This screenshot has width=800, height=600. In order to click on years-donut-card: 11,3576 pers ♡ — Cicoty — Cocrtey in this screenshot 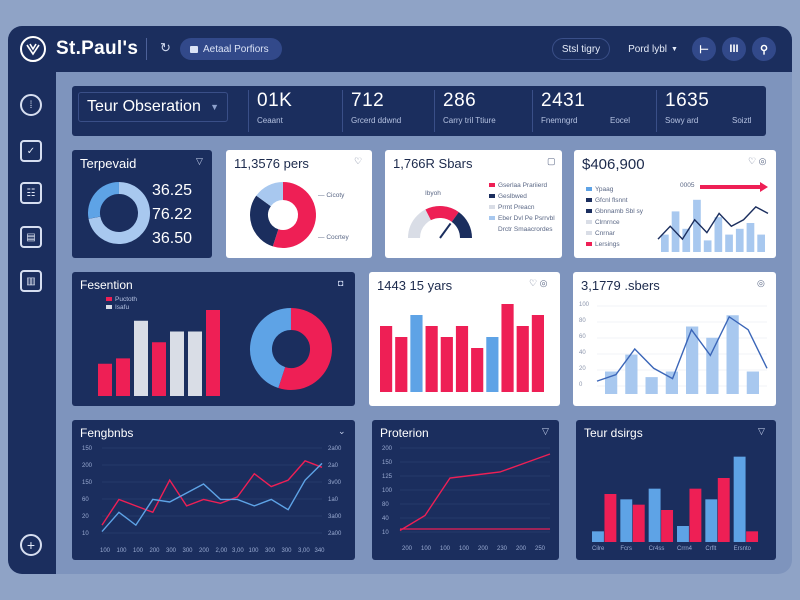, I will do `click(299, 204)`.